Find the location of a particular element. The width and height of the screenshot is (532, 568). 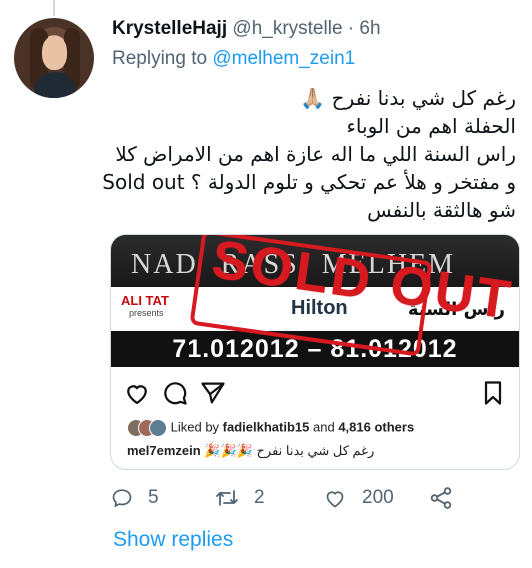

thread-connector-line is located at coordinates (54, 8).